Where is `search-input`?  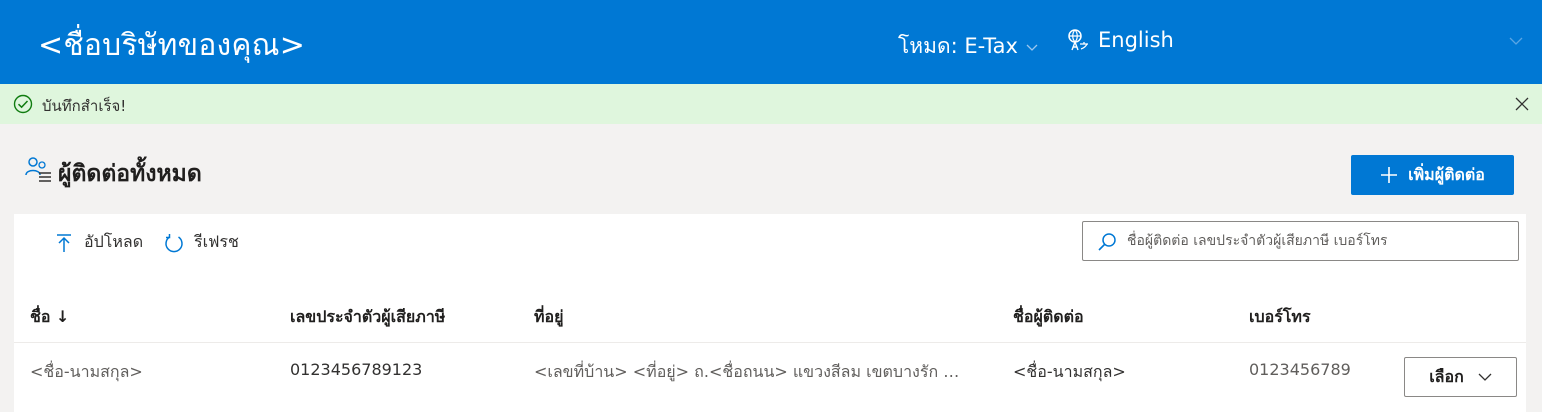 search-input is located at coordinates (1317, 241).